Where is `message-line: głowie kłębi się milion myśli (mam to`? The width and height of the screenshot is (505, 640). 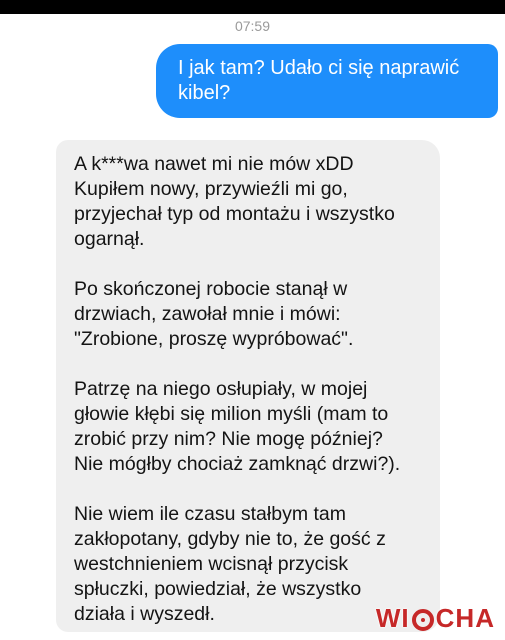
message-line: głowie kłębi się milion myśli (mam to is located at coordinates (231, 414).